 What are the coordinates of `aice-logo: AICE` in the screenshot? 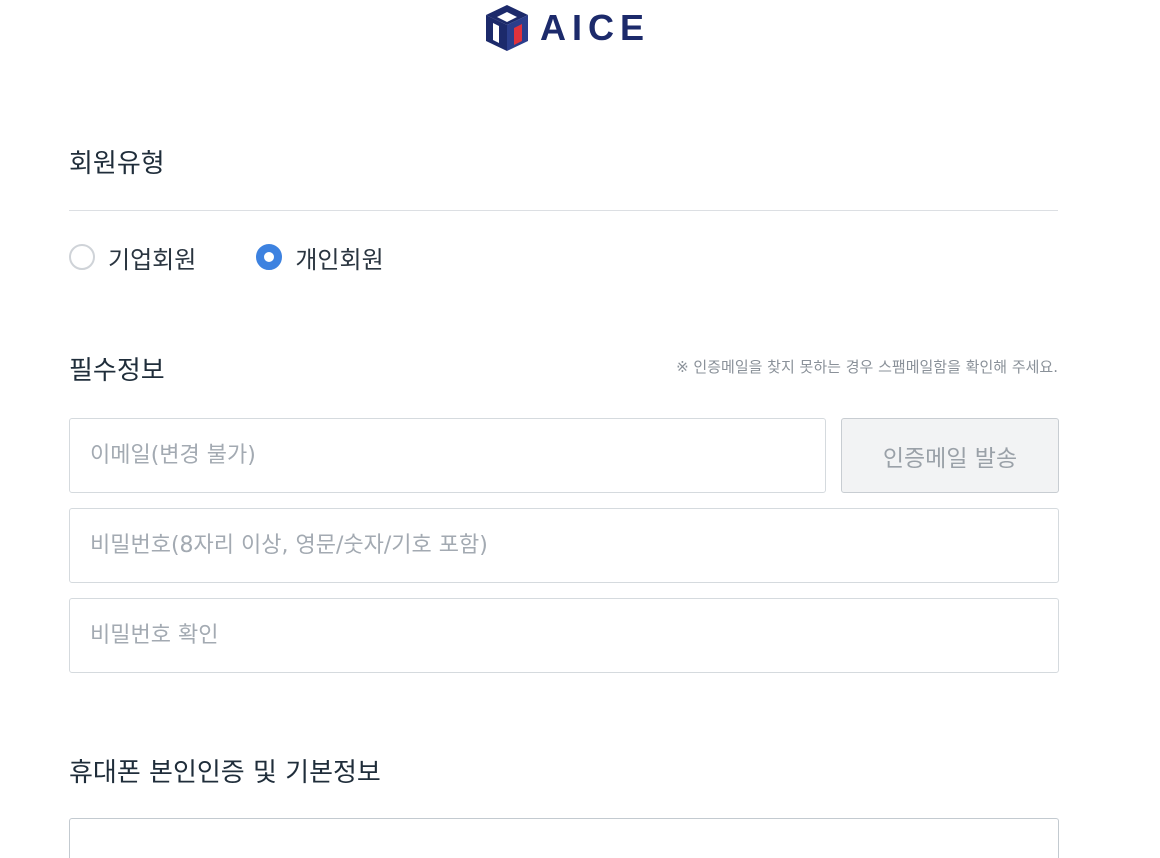 It's located at (567, 28).